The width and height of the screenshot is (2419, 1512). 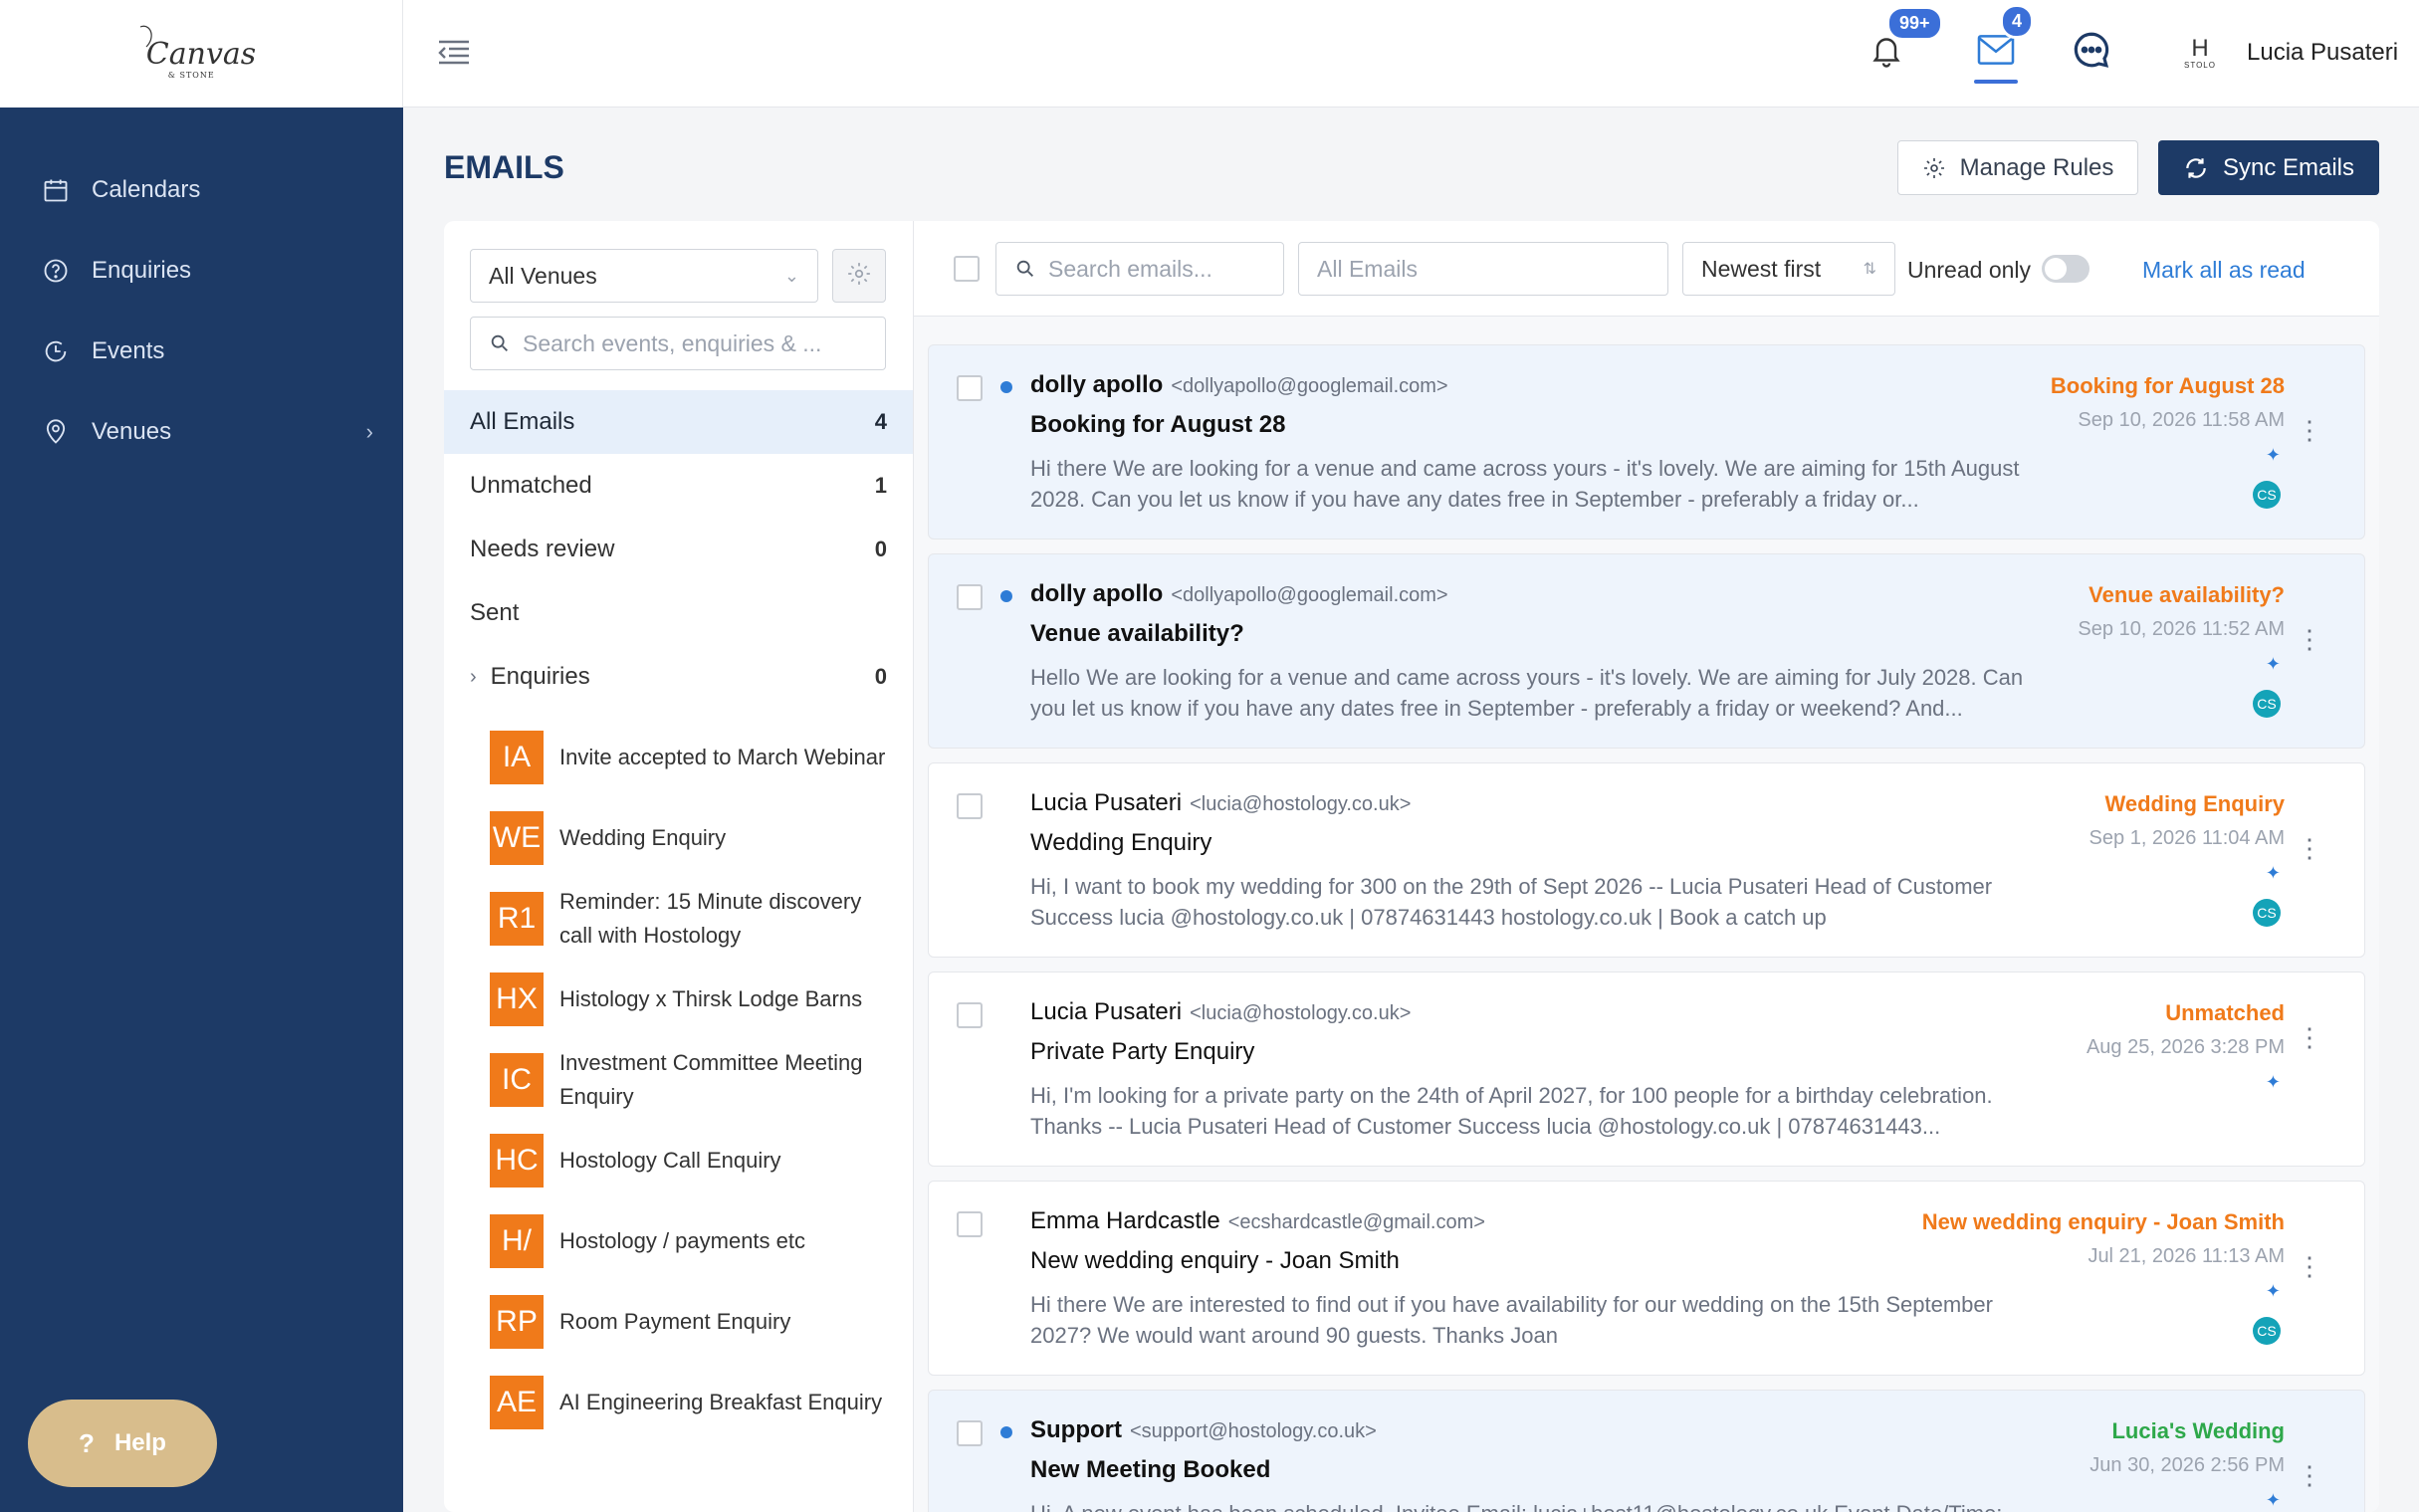 I want to click on mail-badge: 4, so click(x=2017, y=21).